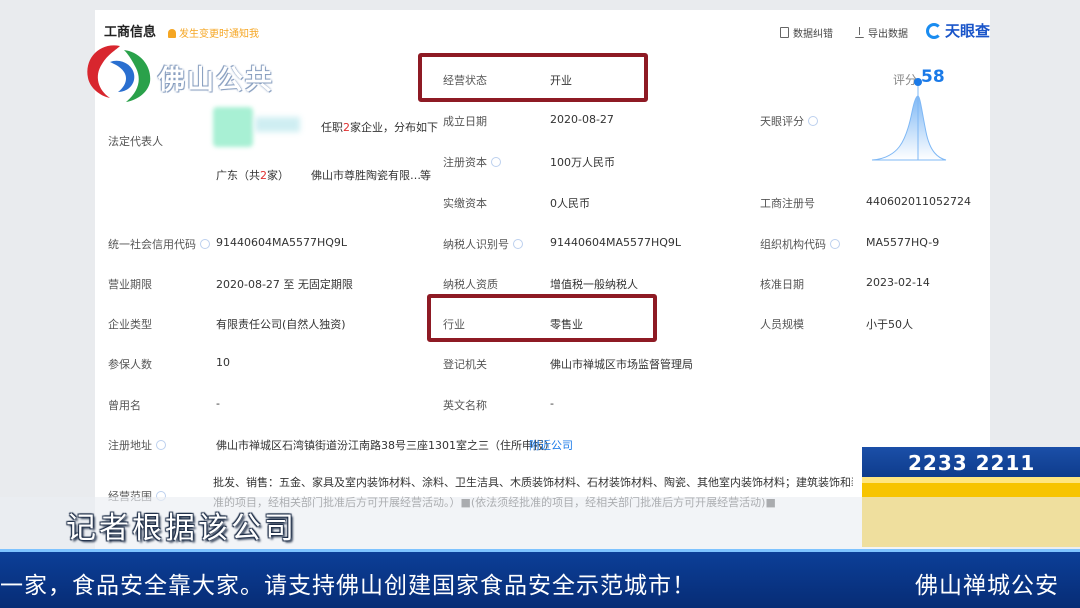 This screenshot has width=1080, height=608. I want to click on legal-rep-etc: 等, so click(425, 175).